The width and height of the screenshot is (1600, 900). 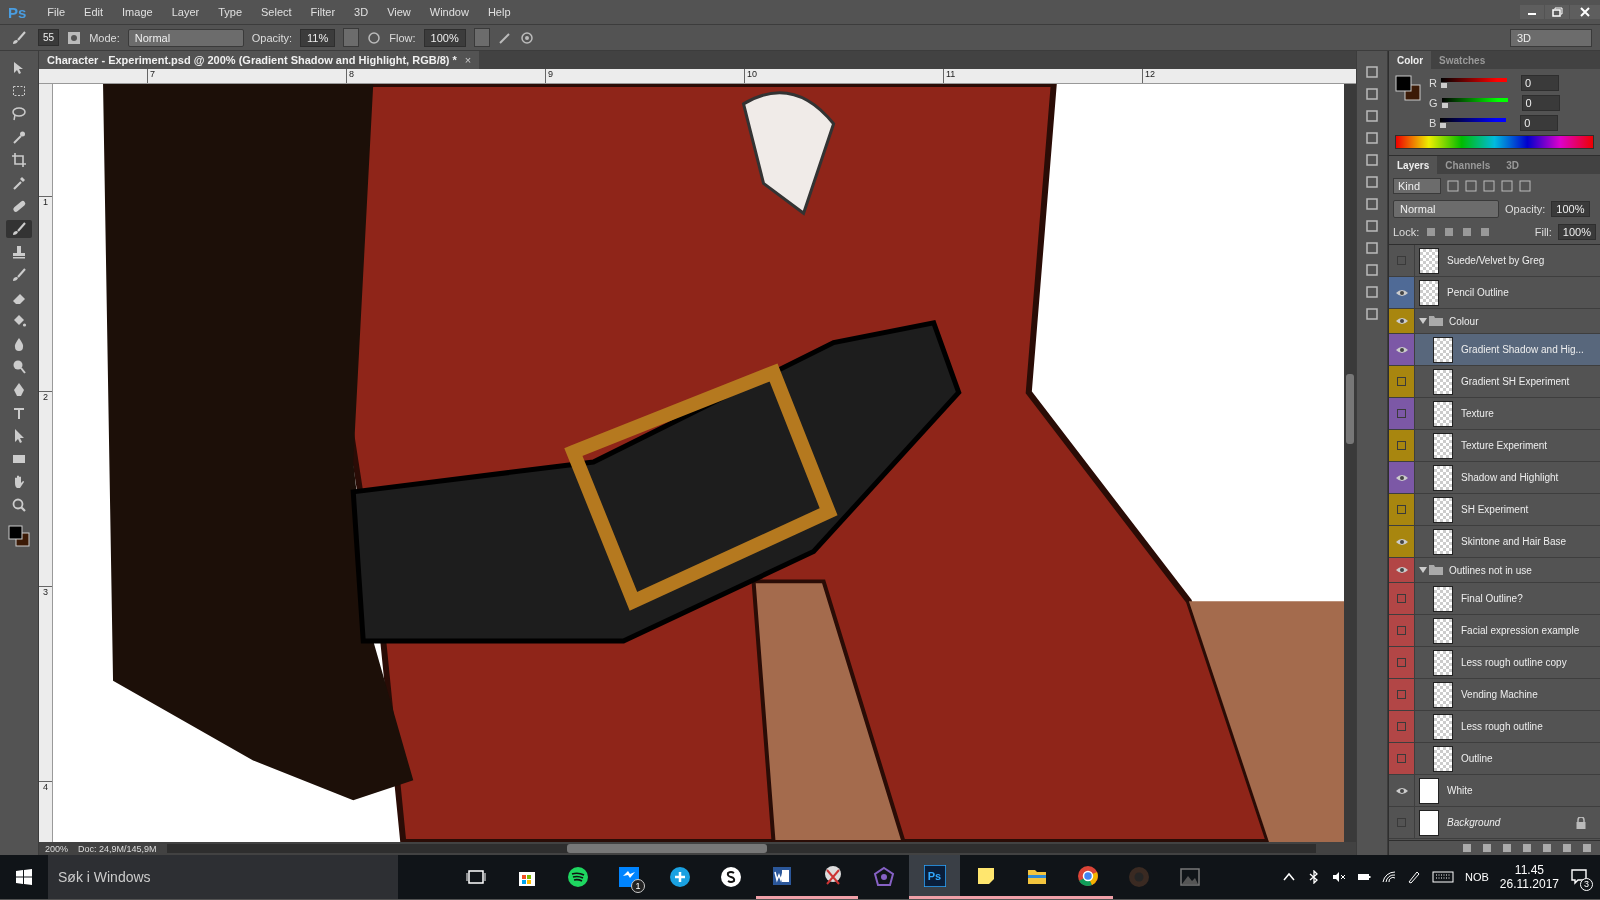 I want to click on layer-row: Texture, so click(x=1494, y=414).